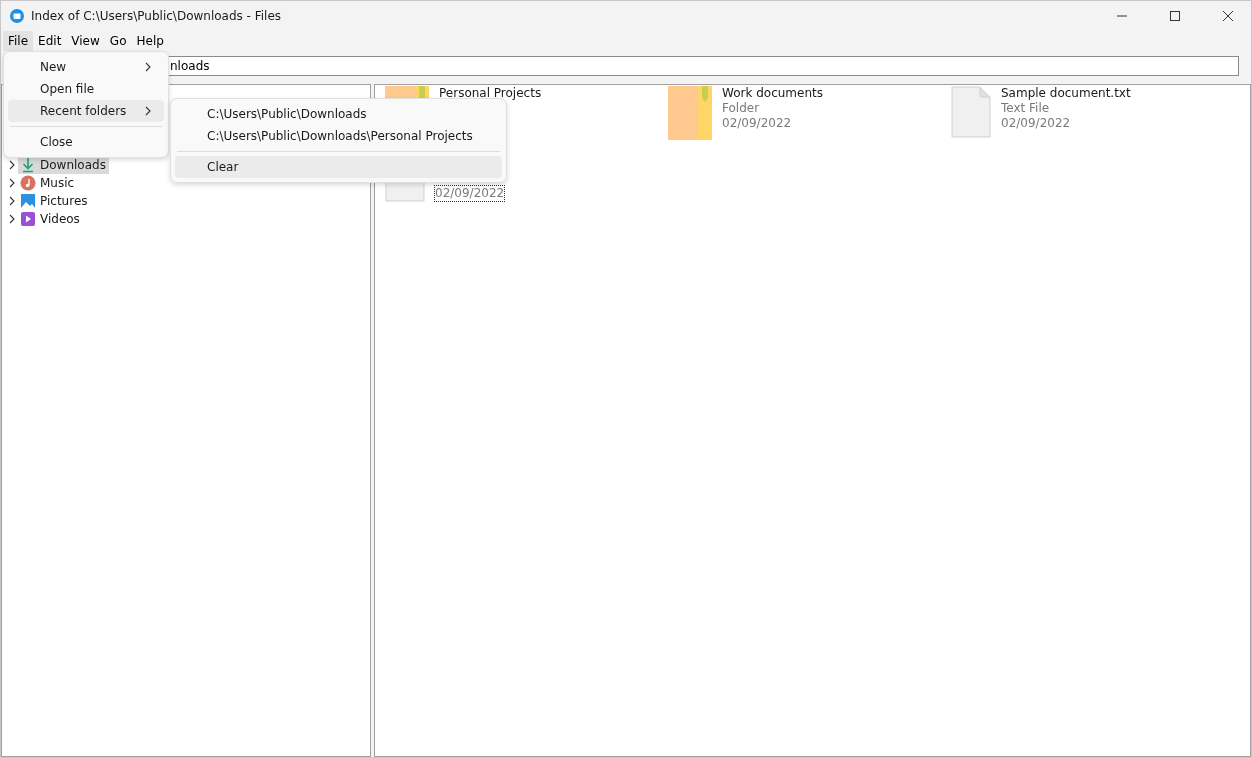 The width and height of the screenshot is (1252, 758). What do you see at coordinates (490, 93) in the screenshot?
I see `file-name: Personal Projects` at bounding box center [490, 93].